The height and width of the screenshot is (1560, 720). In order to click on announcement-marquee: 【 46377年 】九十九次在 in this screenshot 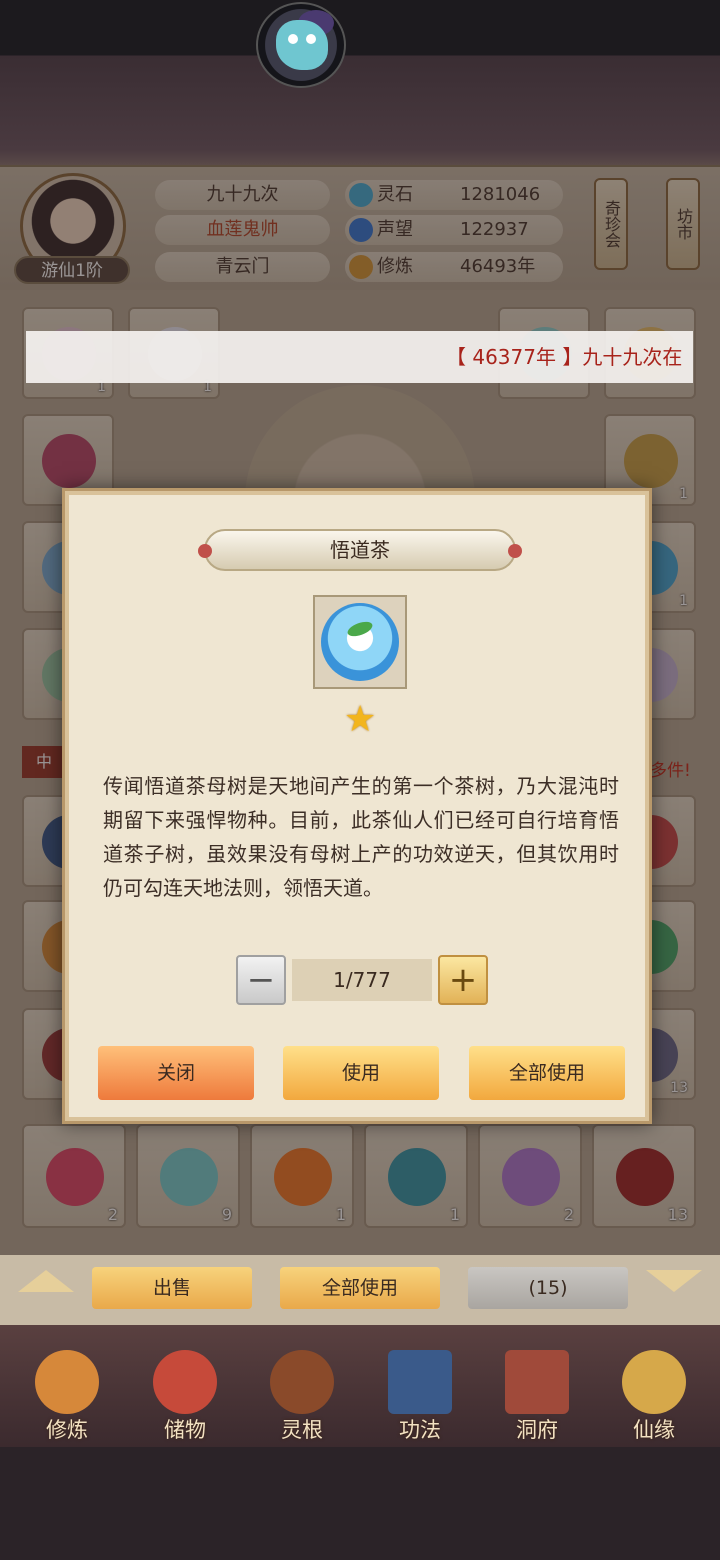, I will do `click(359, 357)`.